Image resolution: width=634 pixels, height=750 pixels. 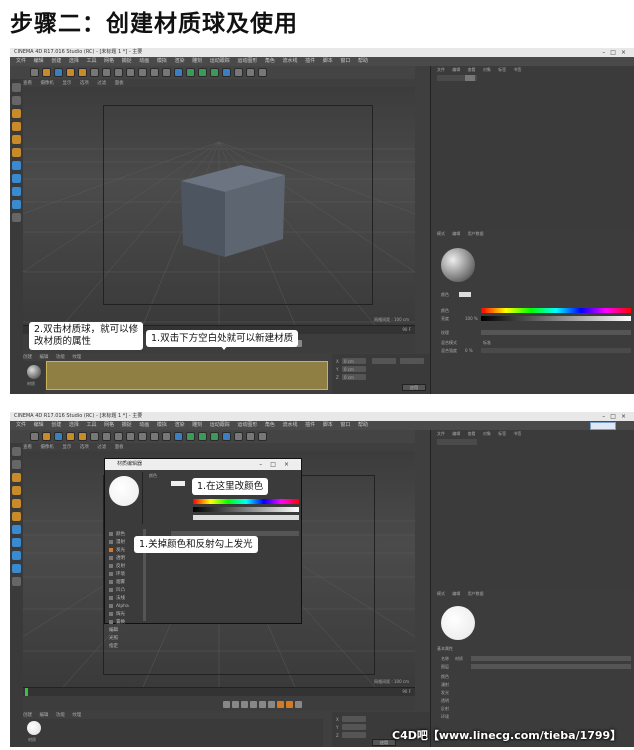 I want to click on obj-tab-tags-2: 标签, so click(x=502, y=433).